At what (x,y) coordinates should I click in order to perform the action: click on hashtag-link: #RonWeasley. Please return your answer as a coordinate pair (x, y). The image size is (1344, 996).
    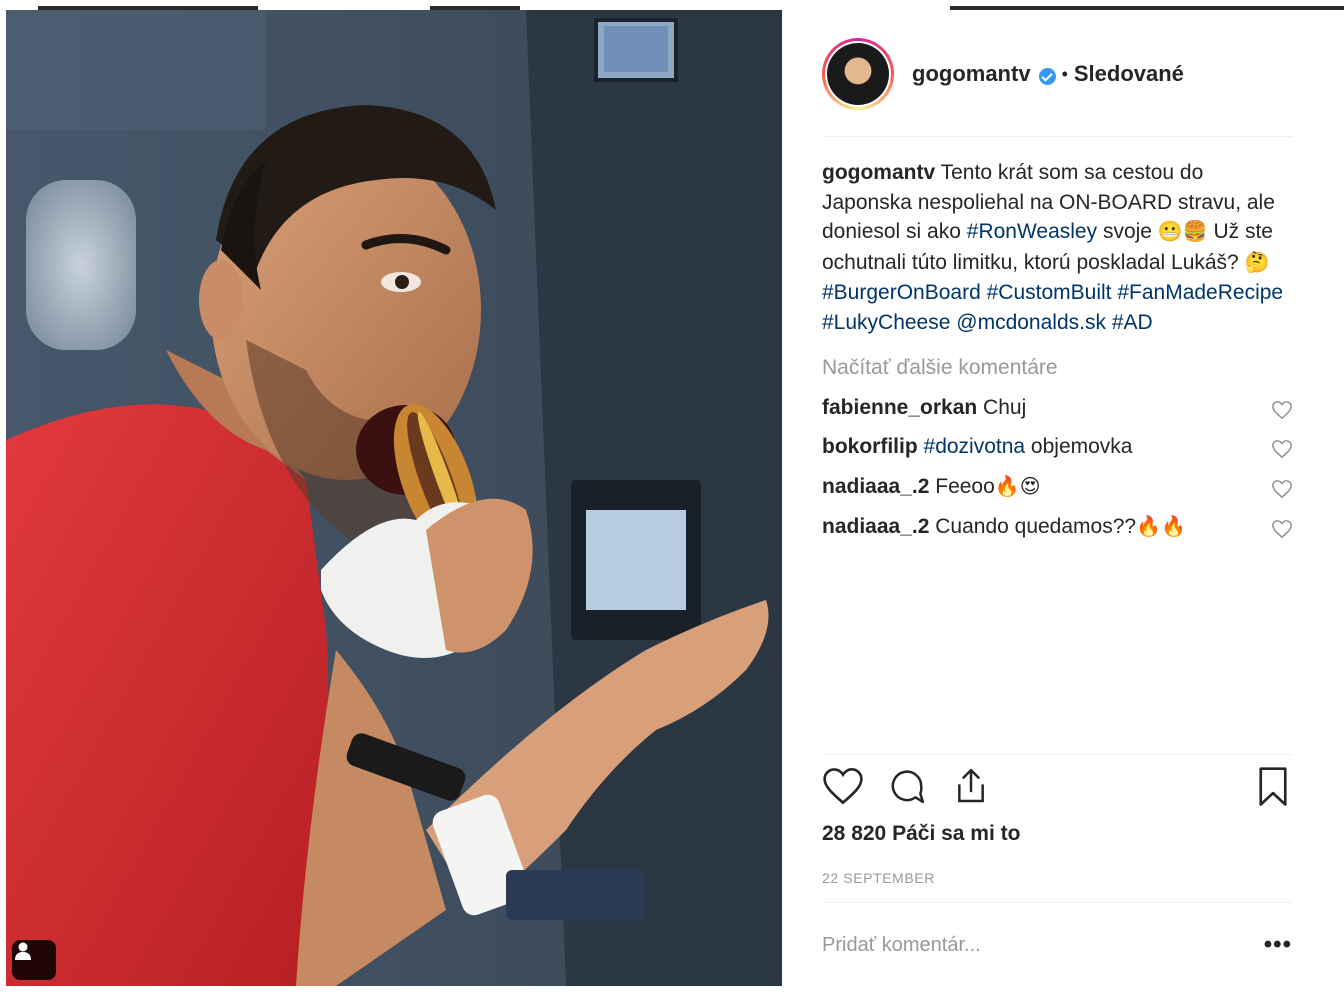
    Looking at the image, I should click on (1032, 231).